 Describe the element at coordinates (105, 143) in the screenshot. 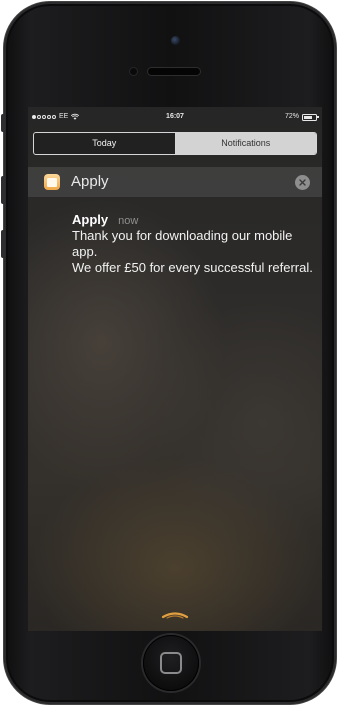

I see `tab-today: Today` at that location.